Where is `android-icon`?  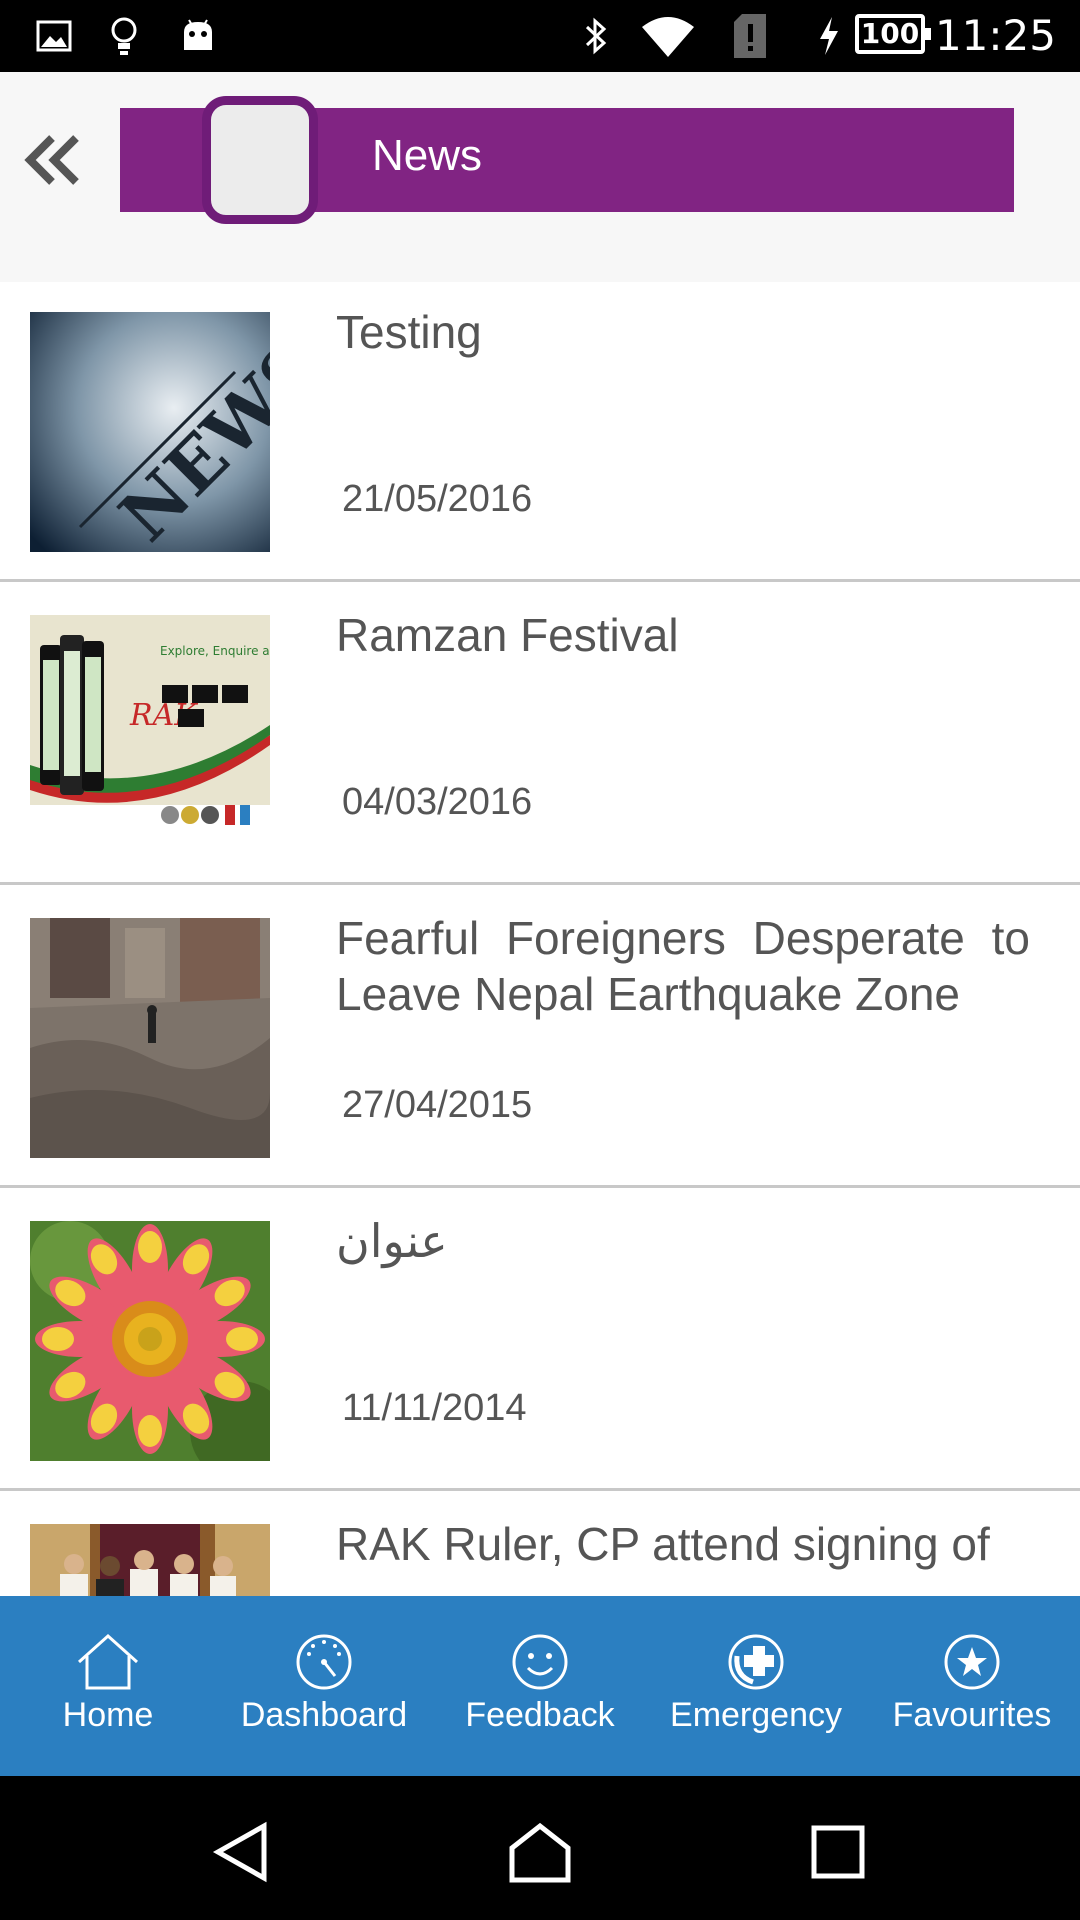 android-icon is located at coordinates (198, 36).